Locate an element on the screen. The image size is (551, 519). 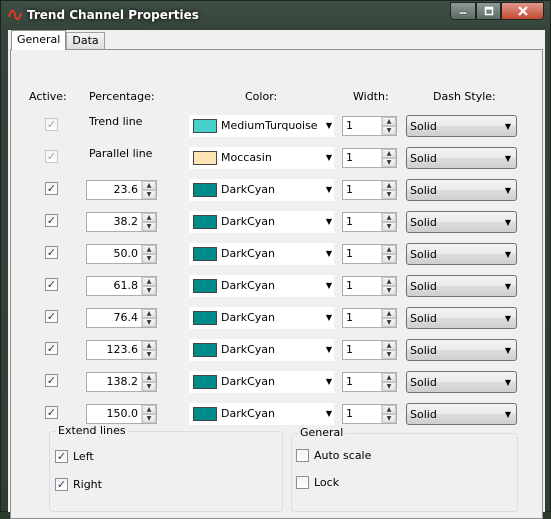
percentage-stepper: 50.0 ▲ ▼ is located at coordinates (121, 254).